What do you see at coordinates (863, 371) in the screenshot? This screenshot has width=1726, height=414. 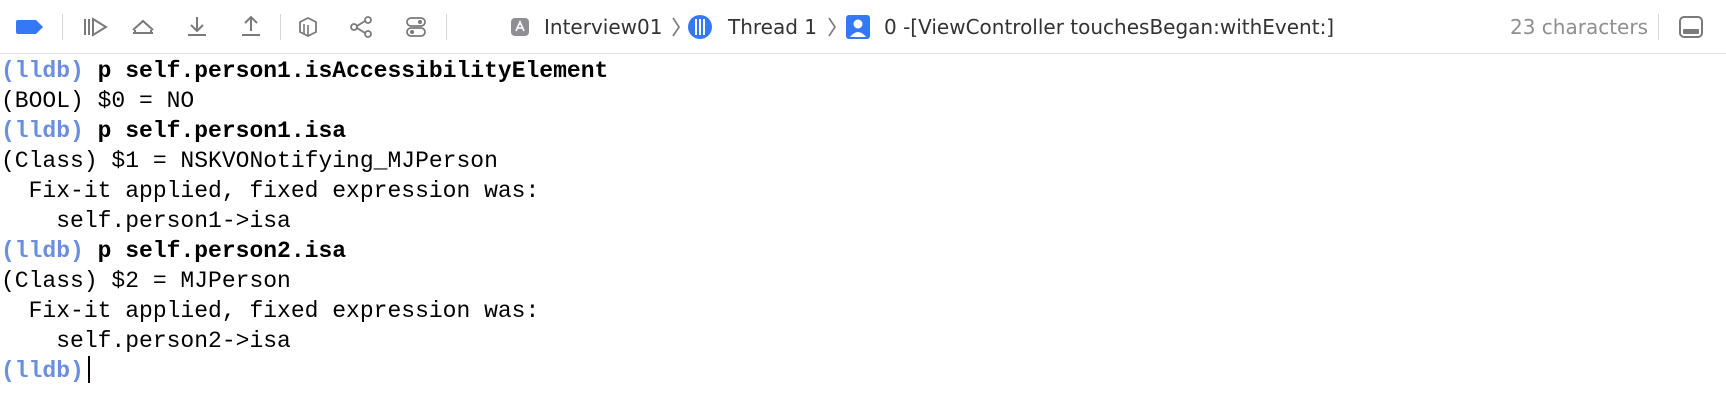 I see `console-input-line: (lldb)` at bounding box center [863, 371].